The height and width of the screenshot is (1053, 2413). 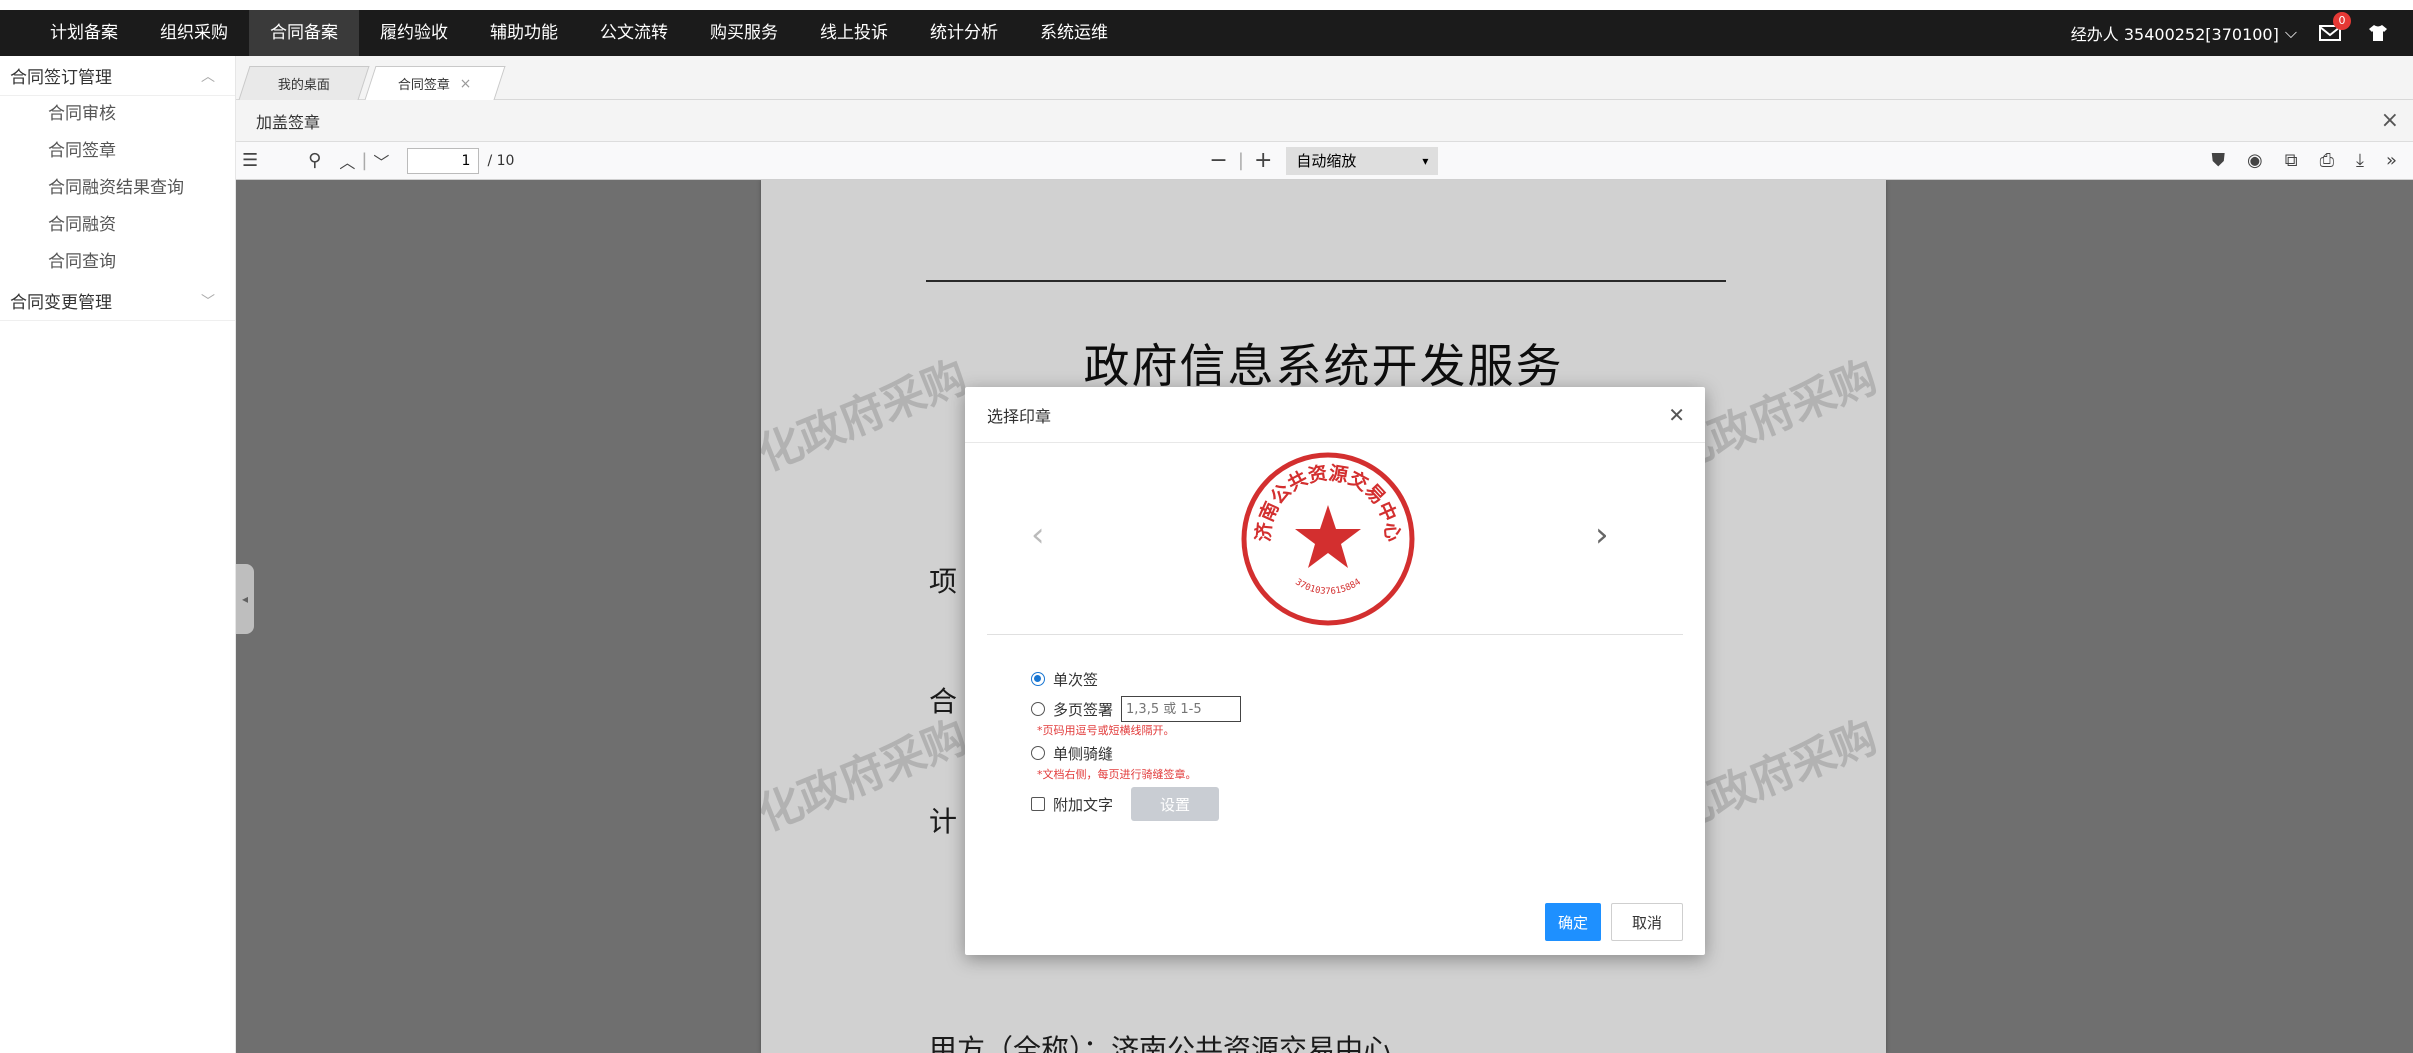 What do you see at coordinates (69, 33) in the screenshot?
I see `nav-item-plan: 计划备案` at bounding box center [69, 33].